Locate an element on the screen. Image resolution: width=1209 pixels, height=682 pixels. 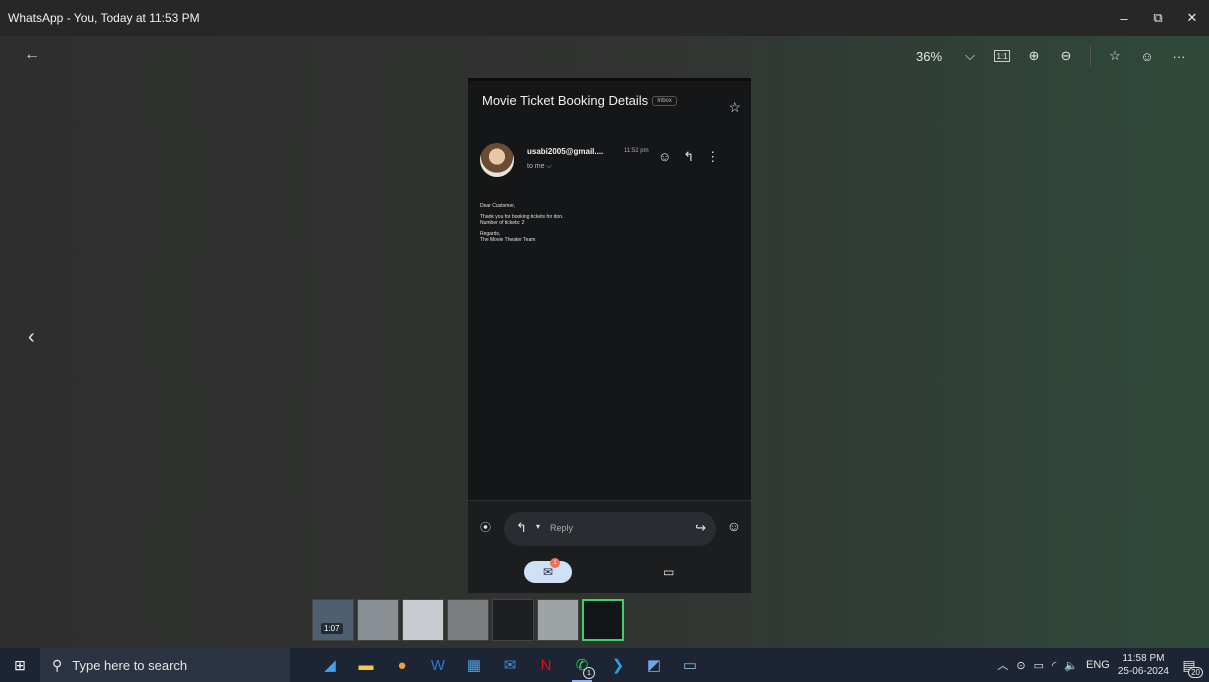
forward-icon: ↪ is located at coordinates (700, 527).